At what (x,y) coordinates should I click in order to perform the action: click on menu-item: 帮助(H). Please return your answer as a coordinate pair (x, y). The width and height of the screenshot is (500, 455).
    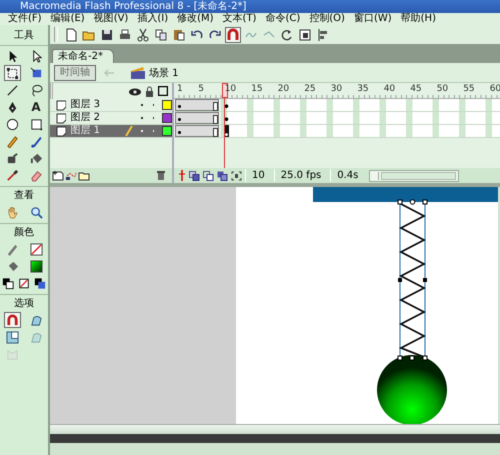
    Looking at the image, I should click on (418, 19).